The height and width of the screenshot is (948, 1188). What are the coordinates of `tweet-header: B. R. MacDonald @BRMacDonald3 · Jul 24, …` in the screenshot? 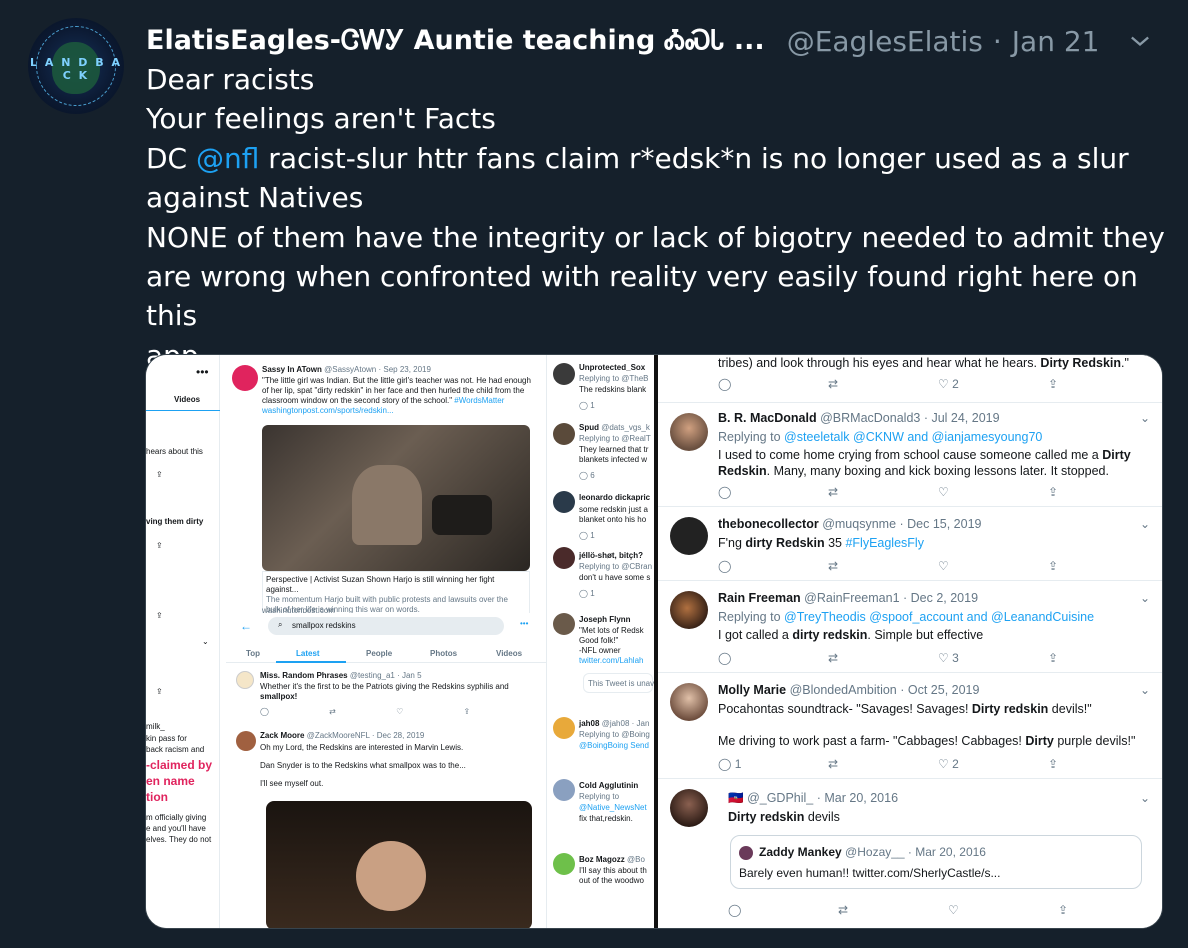 It's located at (859, 418).